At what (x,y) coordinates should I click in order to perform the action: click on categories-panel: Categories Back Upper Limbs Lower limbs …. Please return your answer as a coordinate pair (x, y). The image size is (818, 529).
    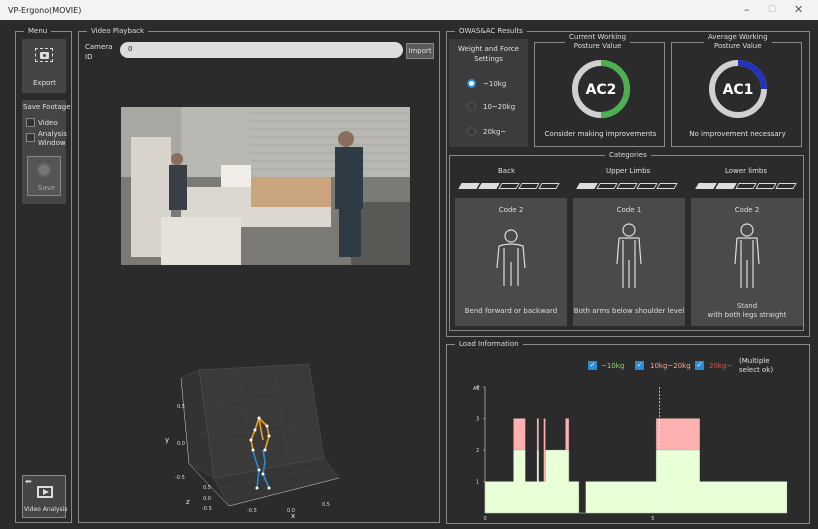
    Looking at the image, I should click on (626, 240).